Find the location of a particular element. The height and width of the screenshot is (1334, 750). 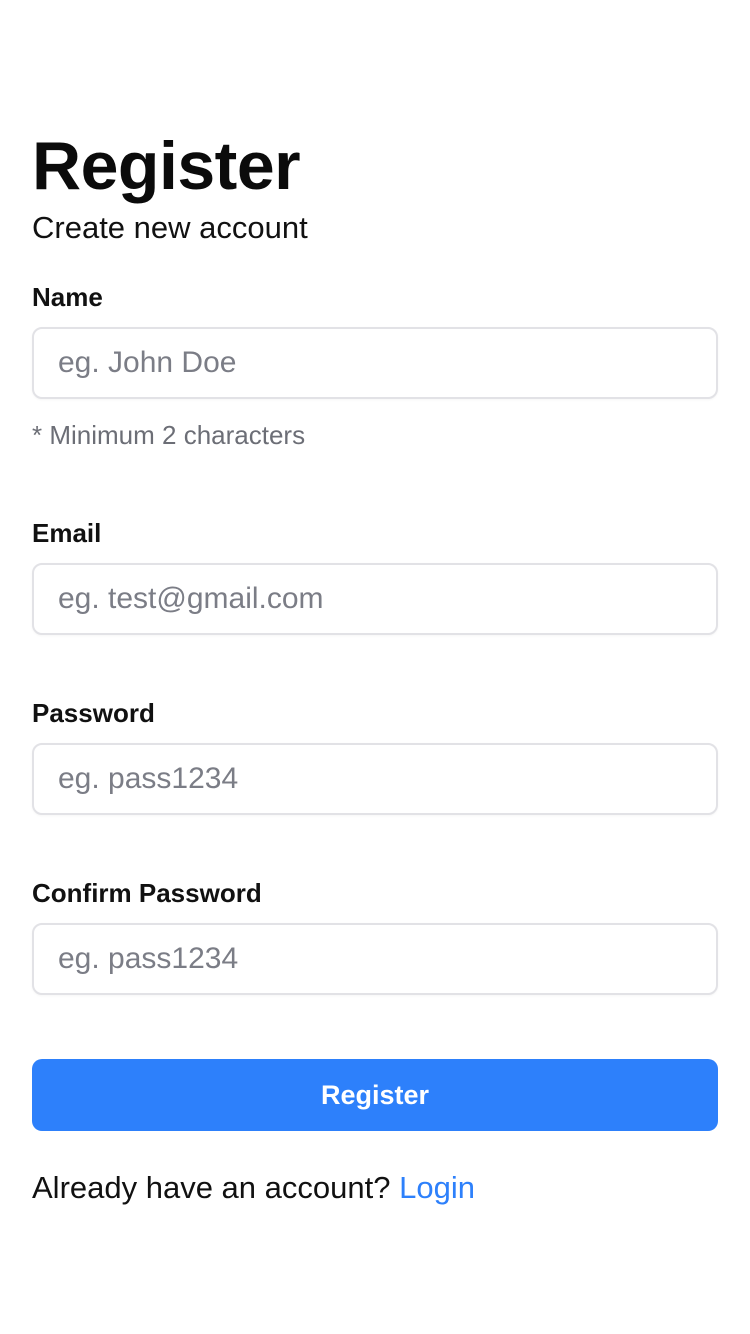

password-label: Password is located at coordinates (93, 713).